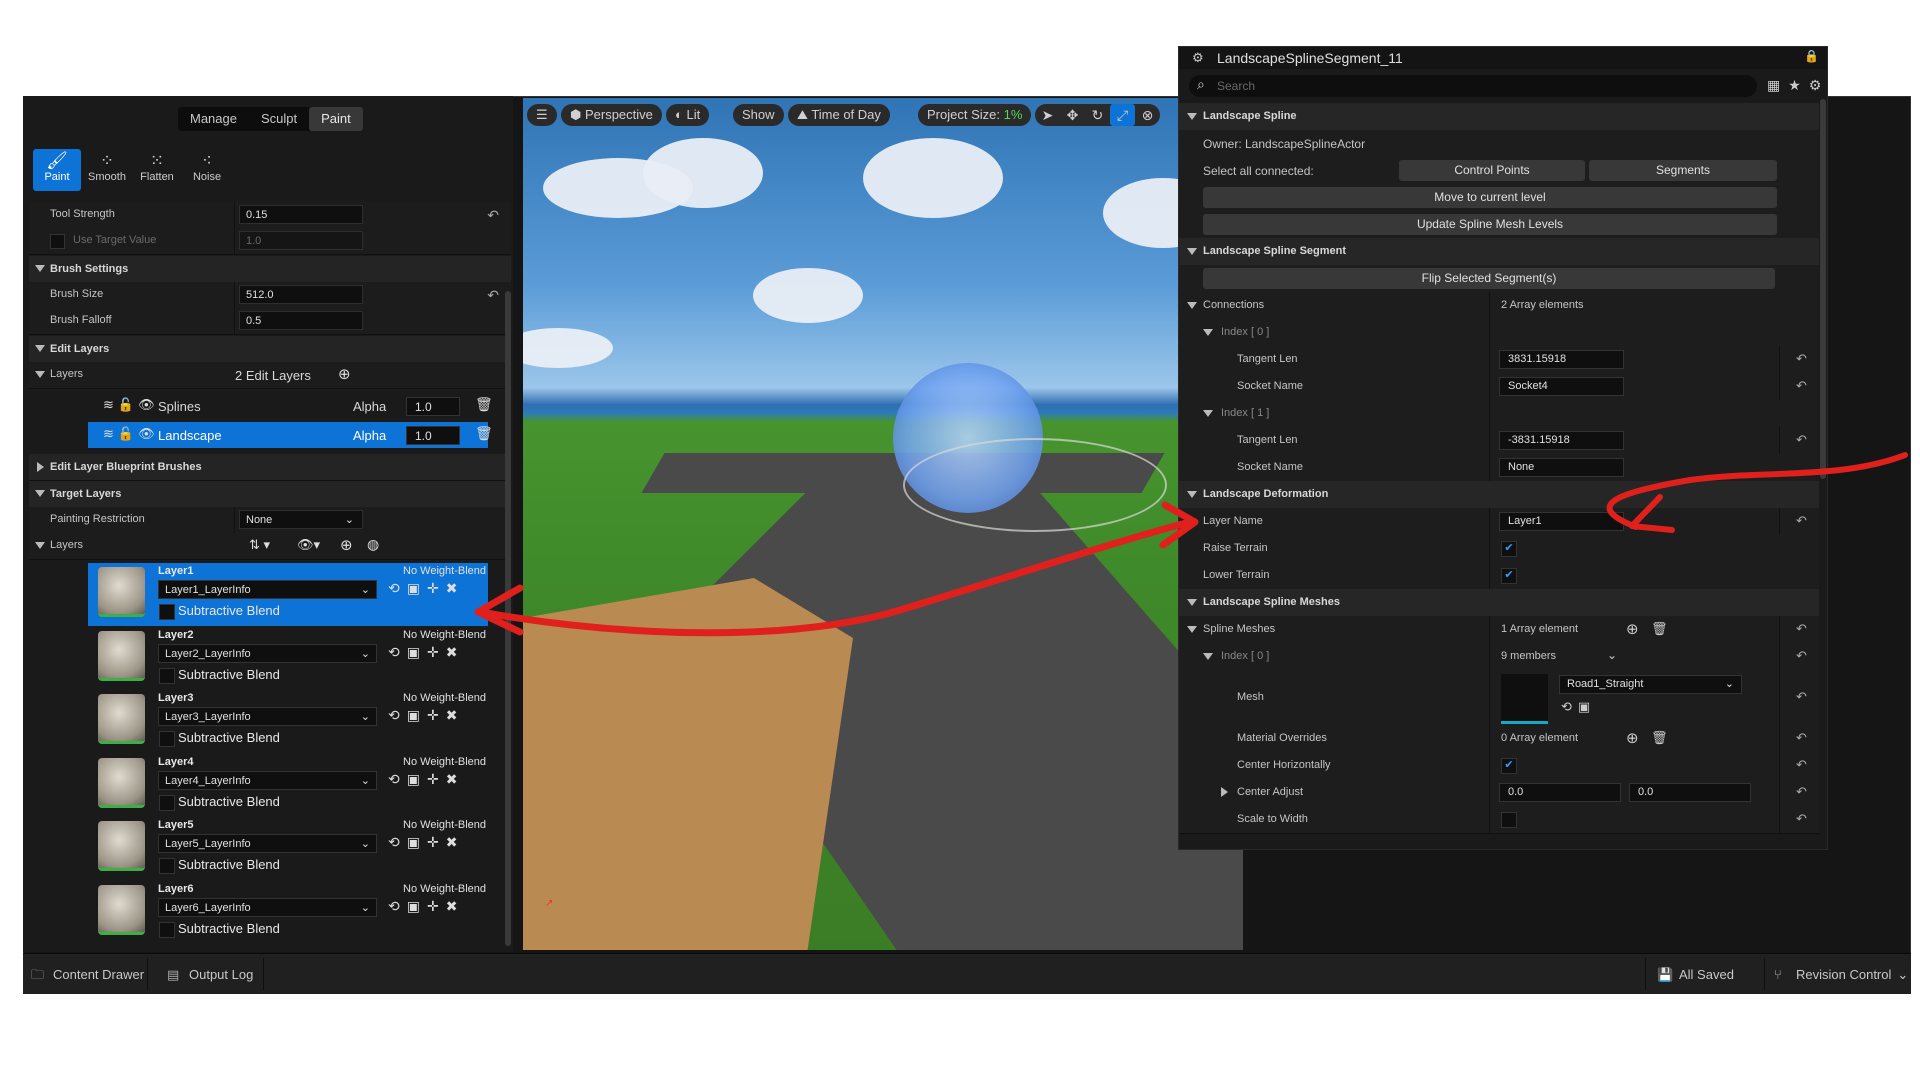  I want to click on show-button: Show, so click(758, 115).